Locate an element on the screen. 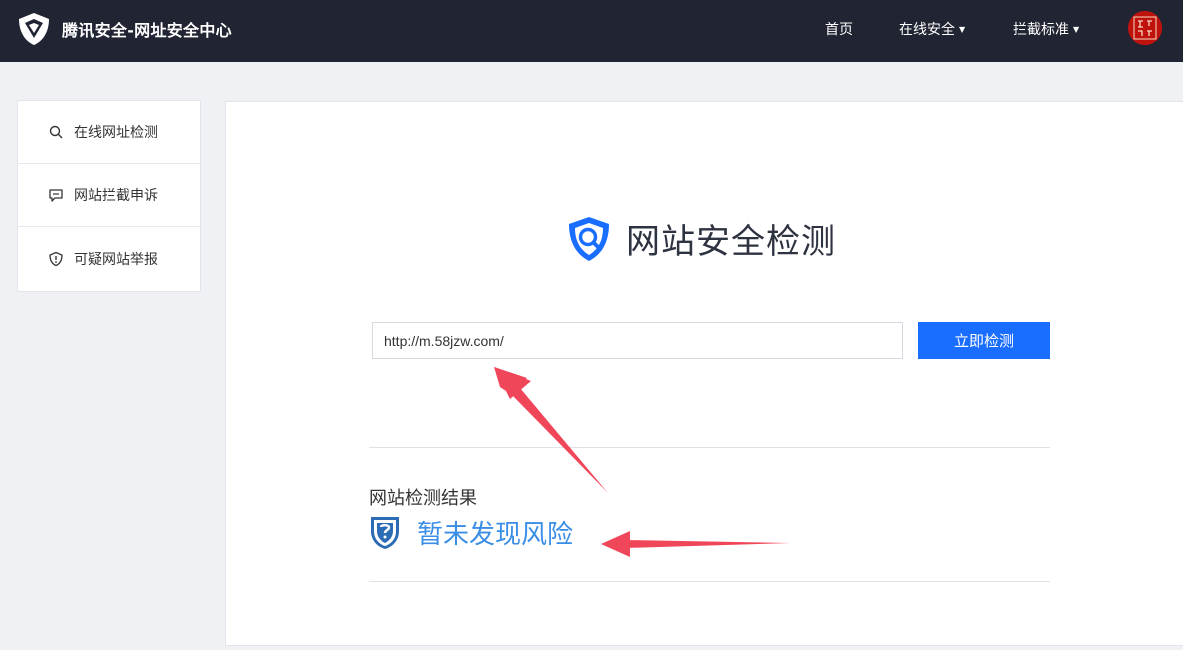  sidebar-item-label: 可疑网站举报 is located at coordinates (116, 259).